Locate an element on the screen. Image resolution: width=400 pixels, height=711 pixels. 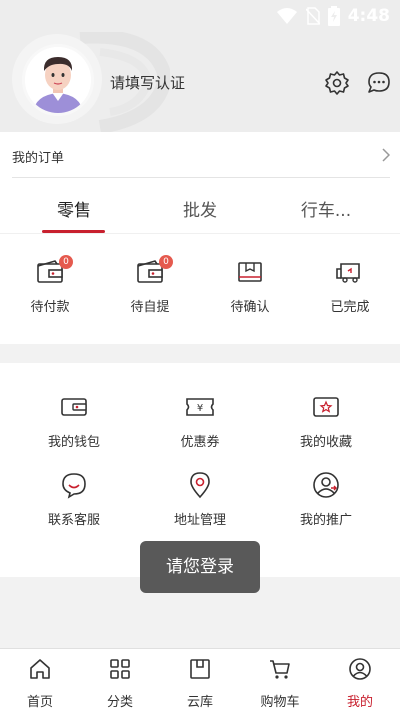
status-pending-pickup: 0 待自提 is located at coordinates (150, 285).